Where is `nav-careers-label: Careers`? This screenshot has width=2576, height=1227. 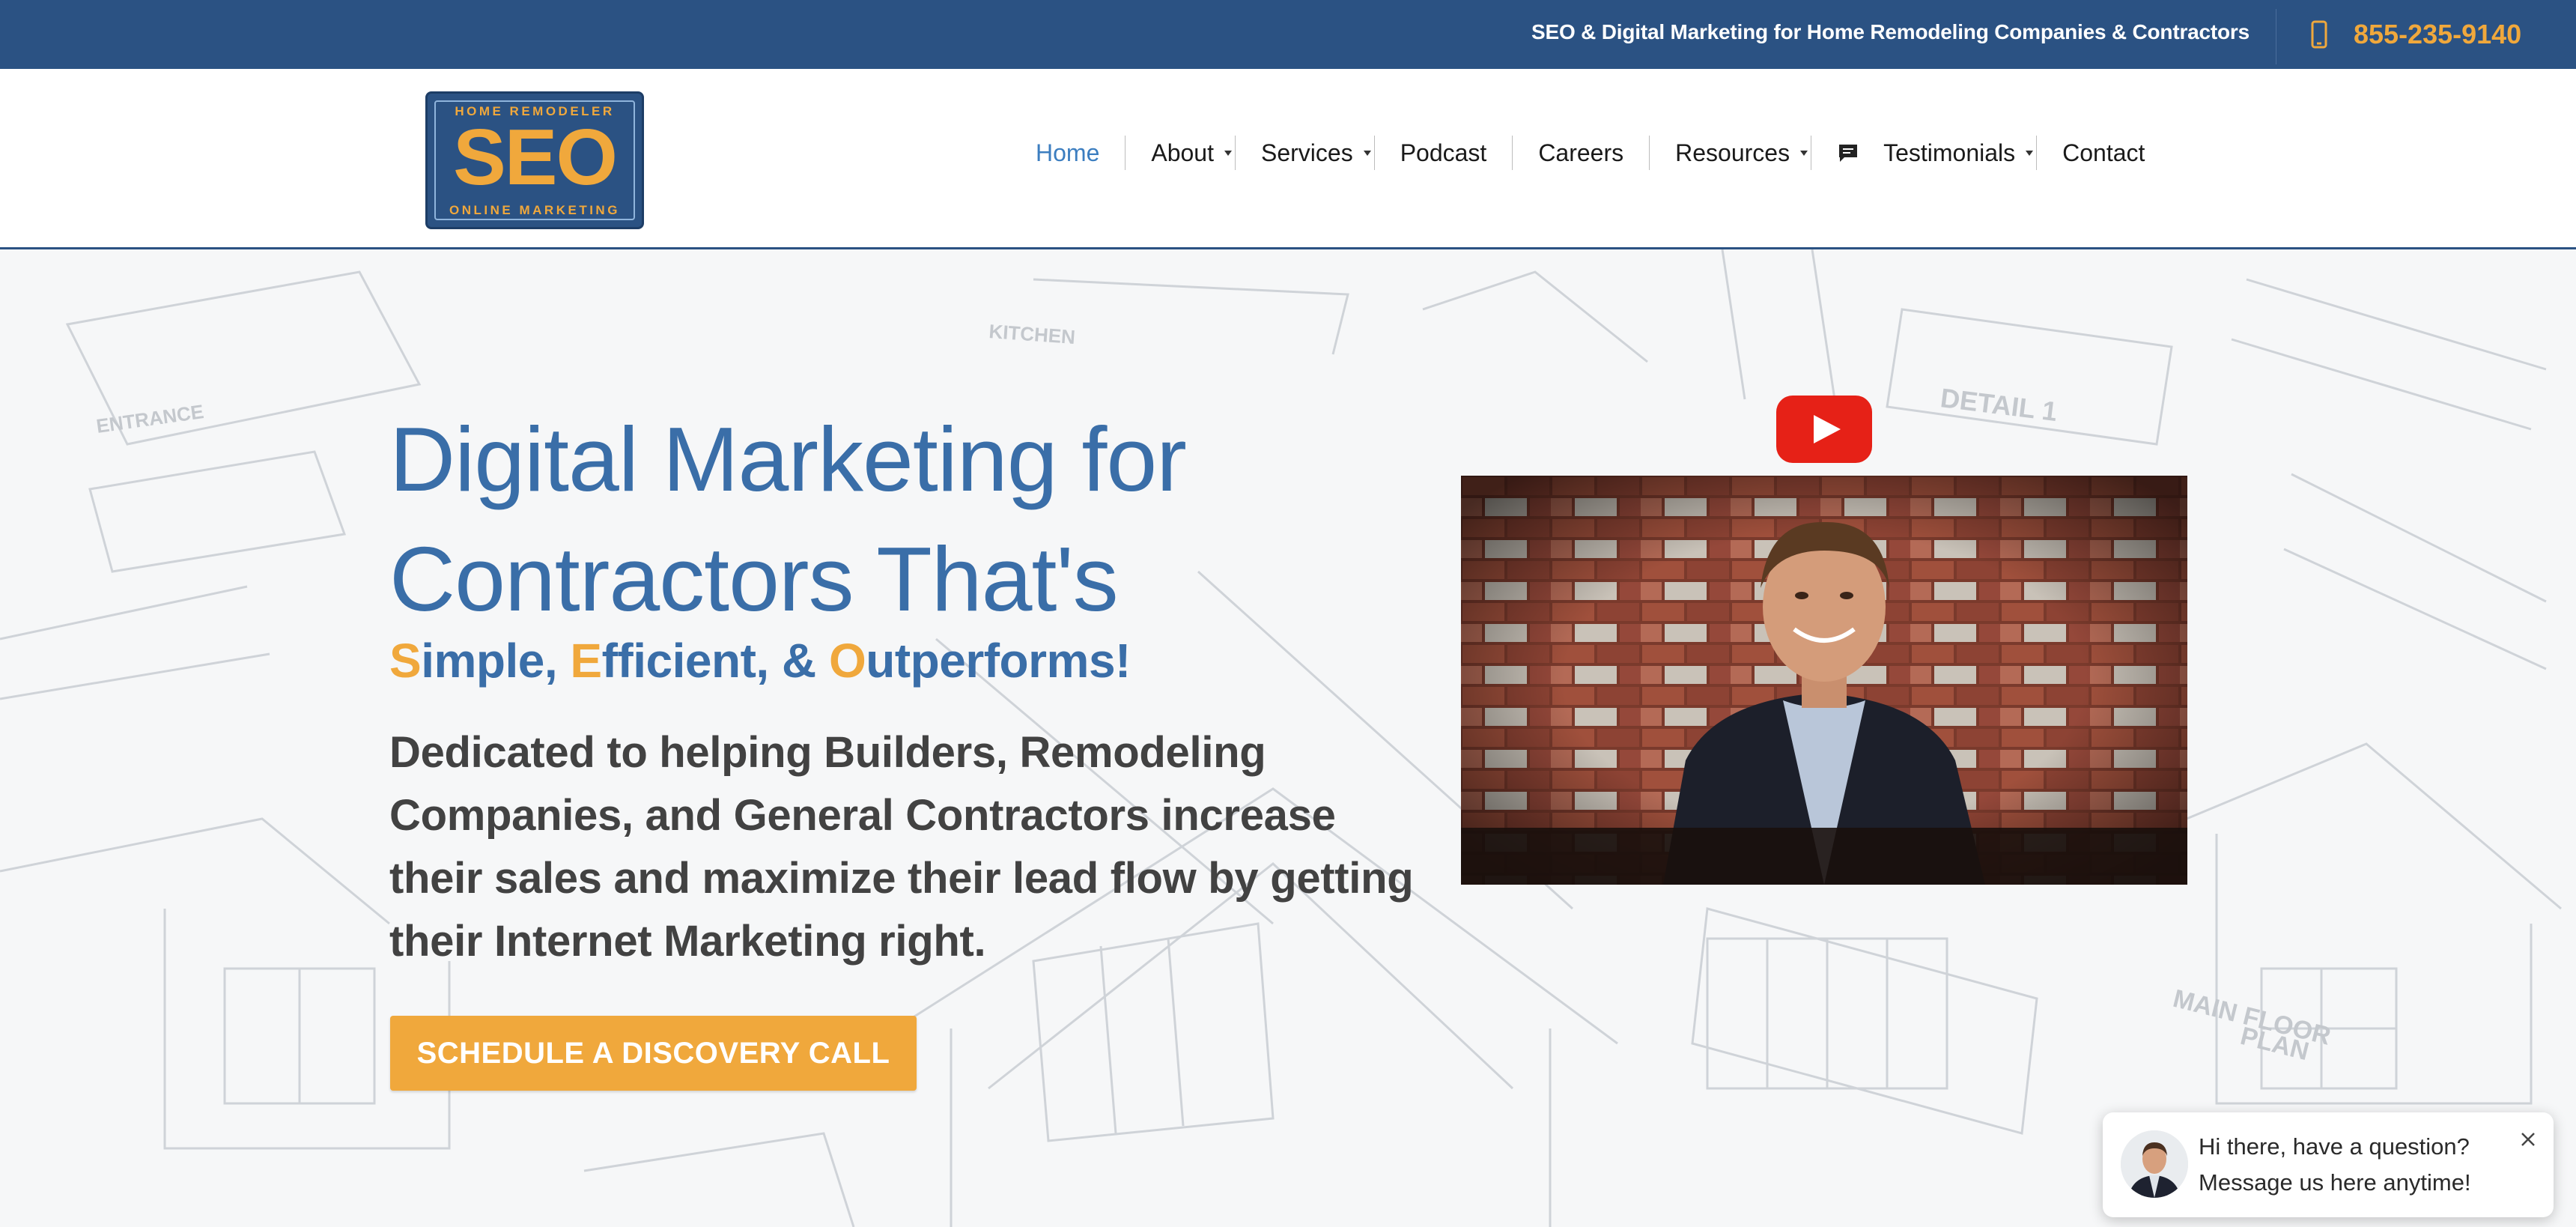
nav-careers-label: Careers is located at coordinates (1581, 153).